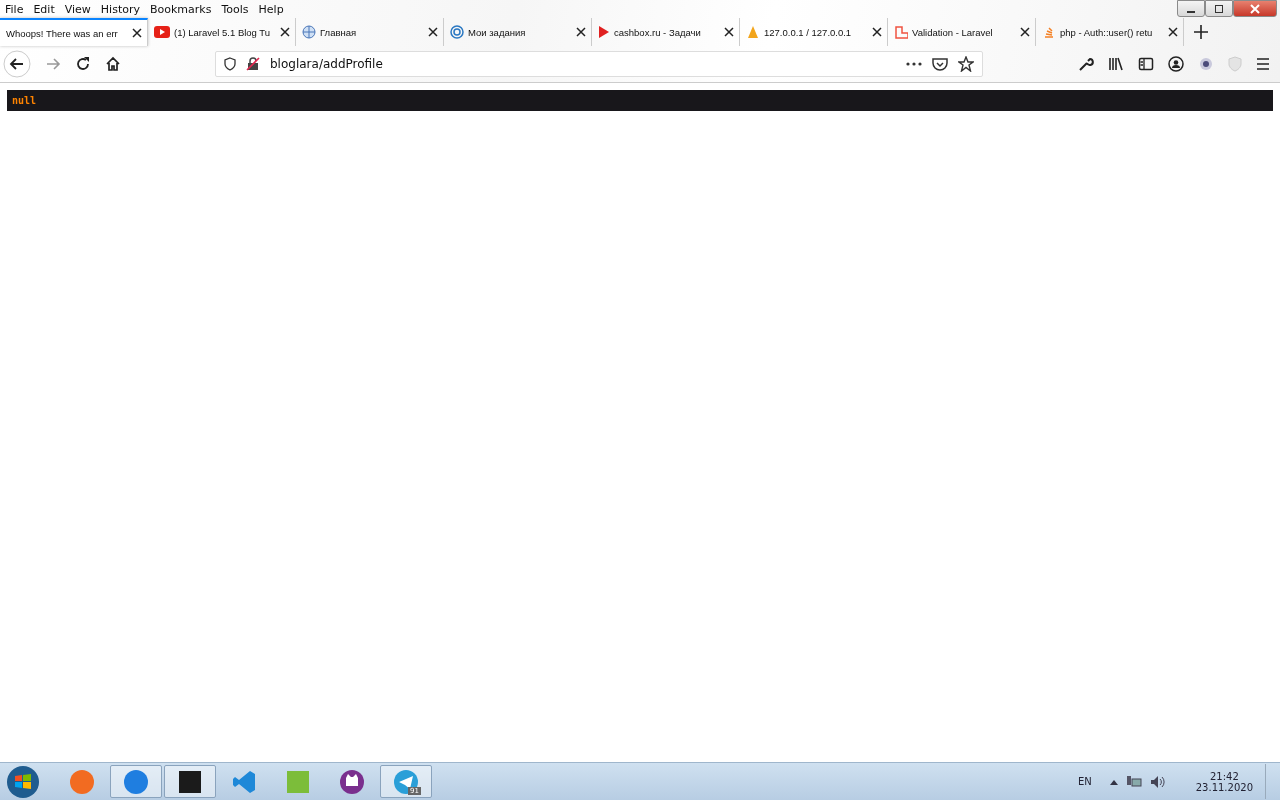 This screenshot has width=1280, height=800. What do you see at coordinates (77, 9) in the screenshot?
I see `menu-item: View` at bounding box center [77, 9].